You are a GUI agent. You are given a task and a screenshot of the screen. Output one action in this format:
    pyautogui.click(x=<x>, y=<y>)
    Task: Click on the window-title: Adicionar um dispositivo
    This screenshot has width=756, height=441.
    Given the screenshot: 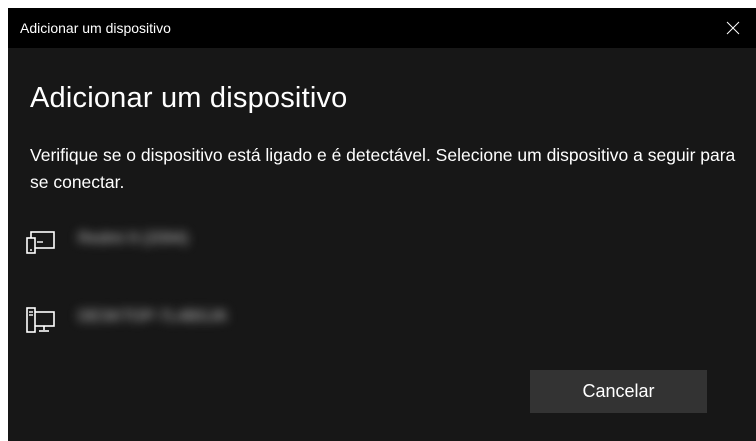 What is the action you would take?
    pyautogui.click(x=95, y=28)
    